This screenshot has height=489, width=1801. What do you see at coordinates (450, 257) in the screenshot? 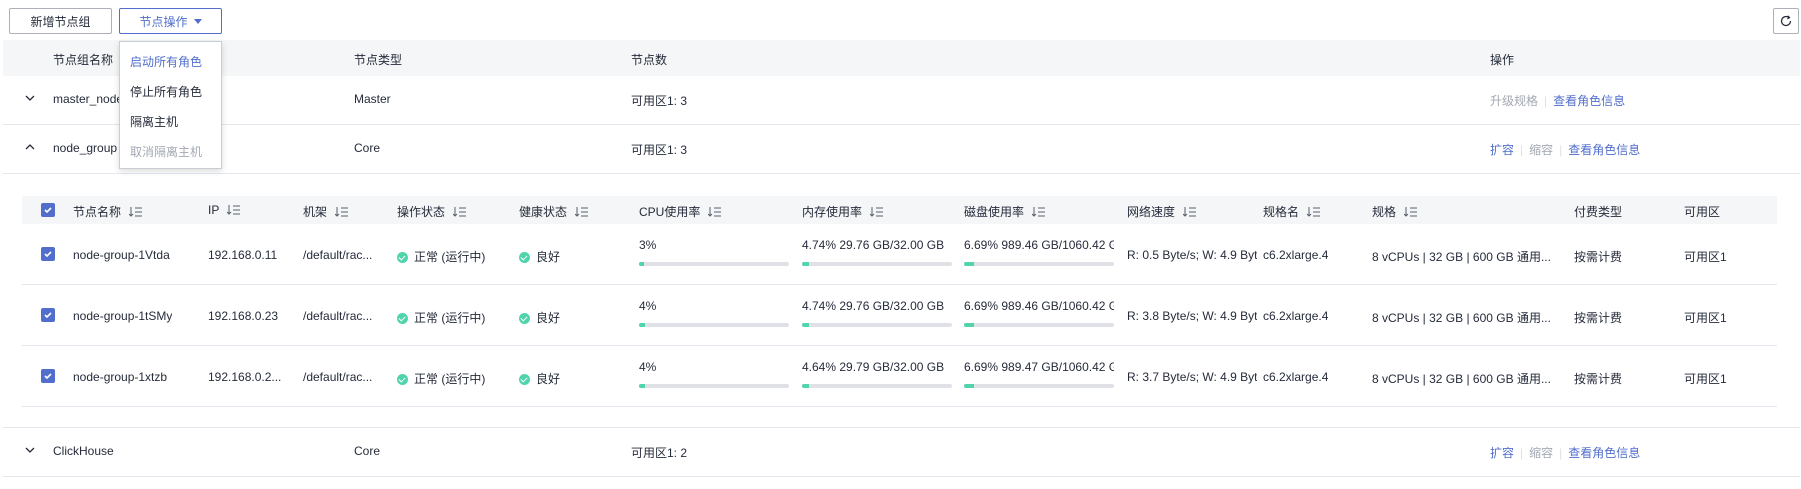
I see `op-status-text: 正常 (运行中)` at bounding box center [450, 257].